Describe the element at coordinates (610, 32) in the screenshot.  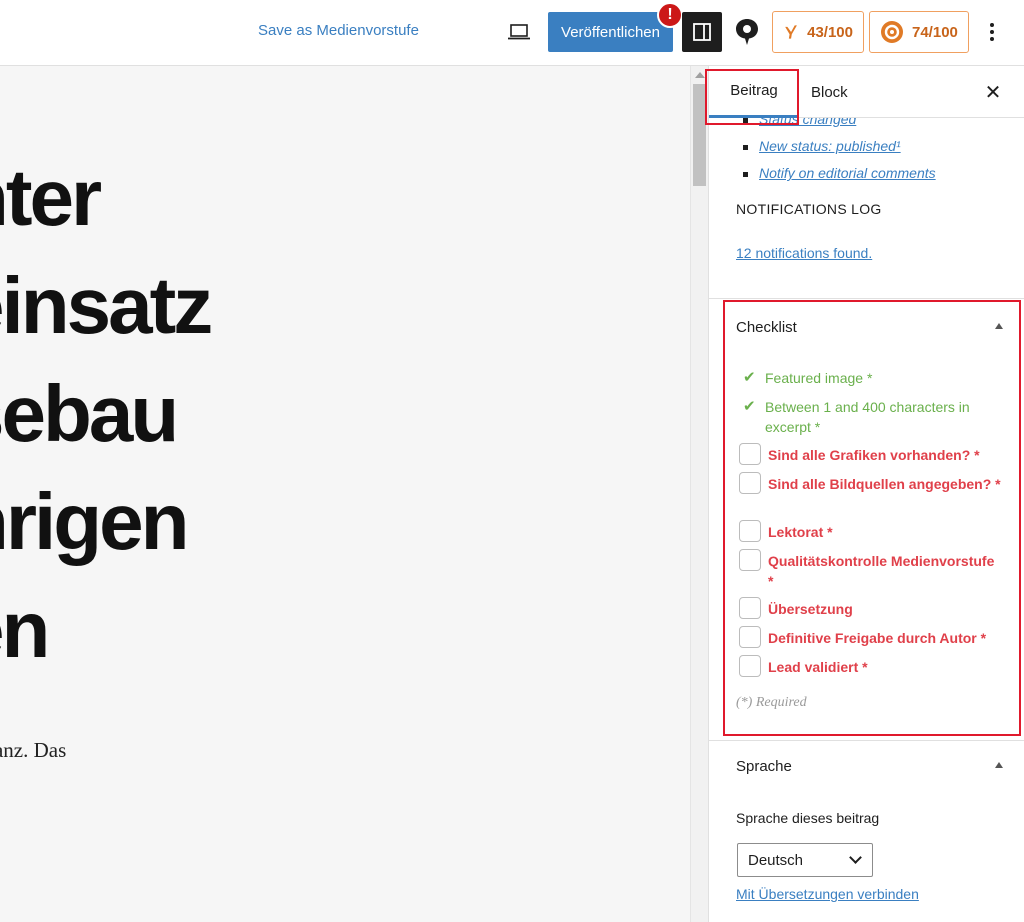
I see `publish-button: Veröffentlichen` at that location.